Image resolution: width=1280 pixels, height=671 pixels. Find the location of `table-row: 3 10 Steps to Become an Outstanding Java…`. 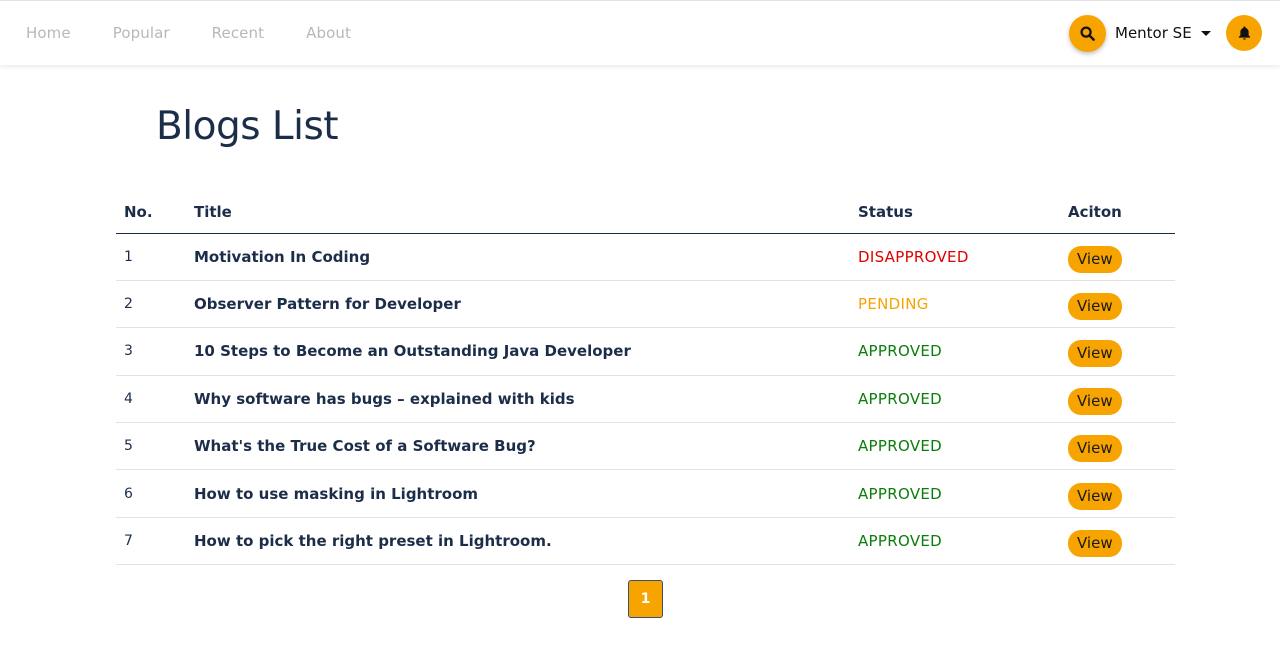

table-row: 3 10 Steps to Become an Outstanding Java… is located at coordinates (645, 351).